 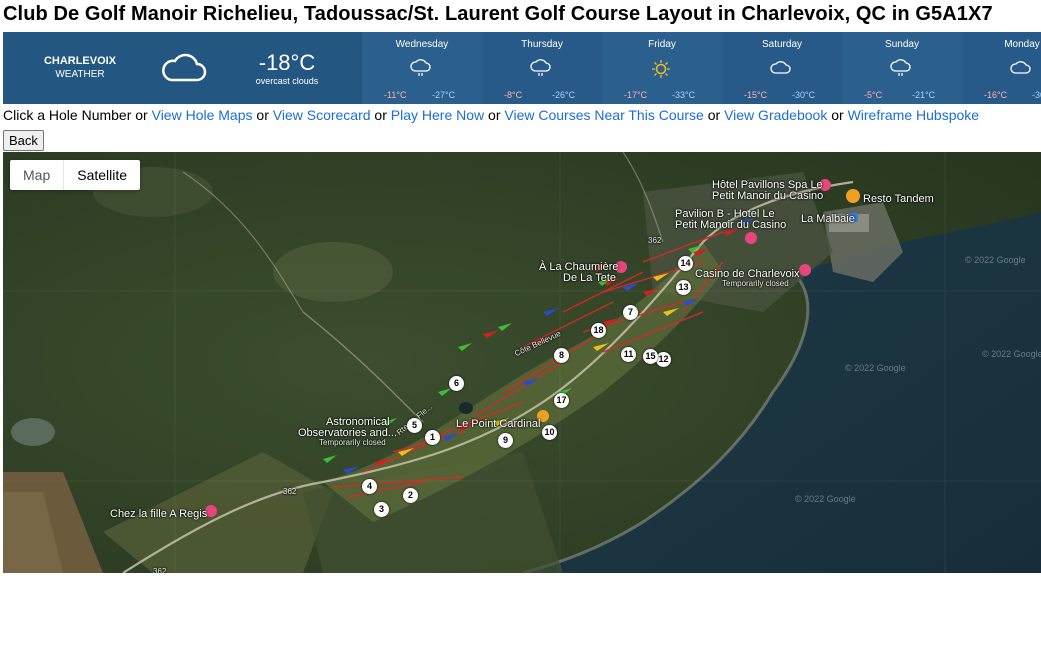 I want to click on forecast-day-name: Wednesday, so click(x=422, y=44).